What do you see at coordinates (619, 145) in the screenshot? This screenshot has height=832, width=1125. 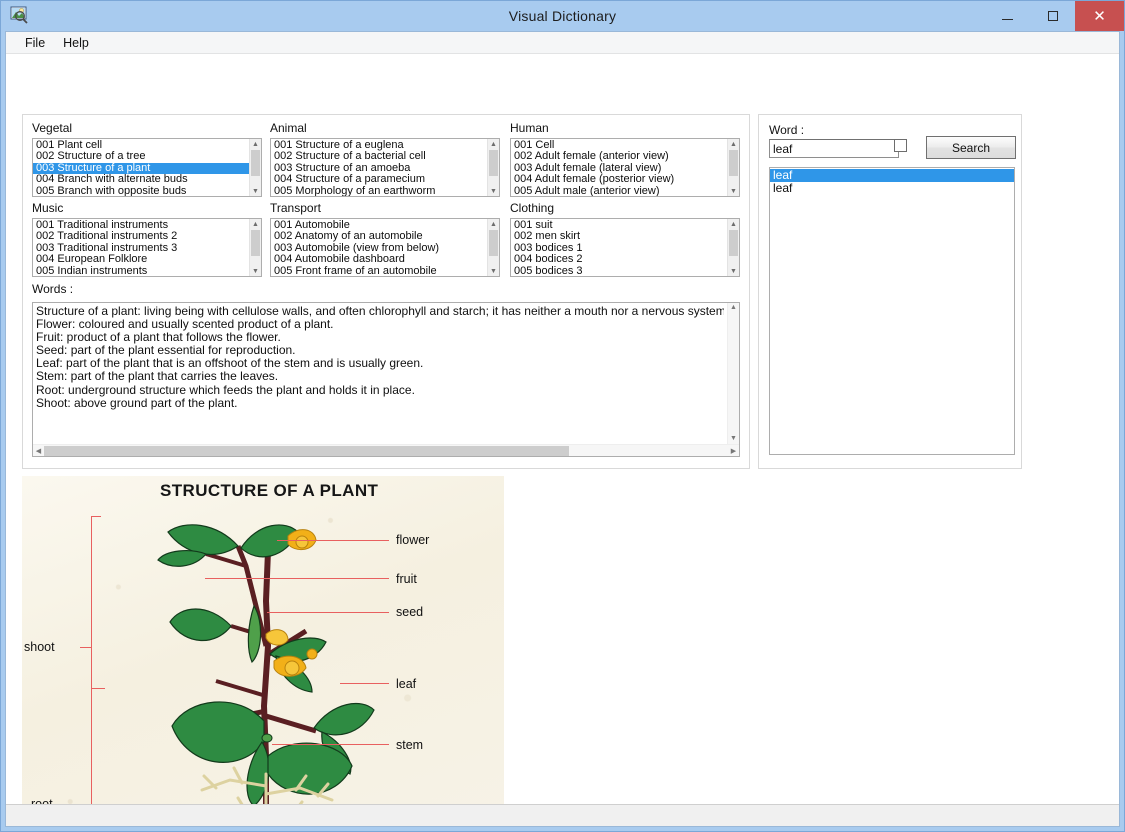 I see `list-item: 001 Cell` at bounding box center [619, 145].